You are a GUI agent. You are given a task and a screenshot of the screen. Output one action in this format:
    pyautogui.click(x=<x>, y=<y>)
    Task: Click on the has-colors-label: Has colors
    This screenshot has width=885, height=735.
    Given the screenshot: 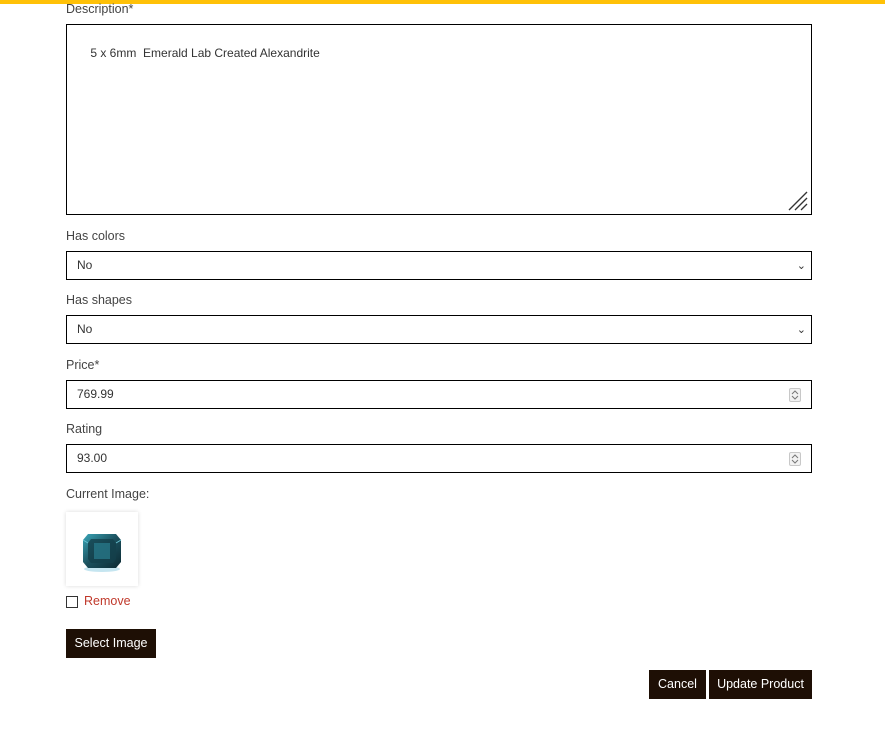 What is the action you would take?
    pyautogui.click(x=96, y=236)
    